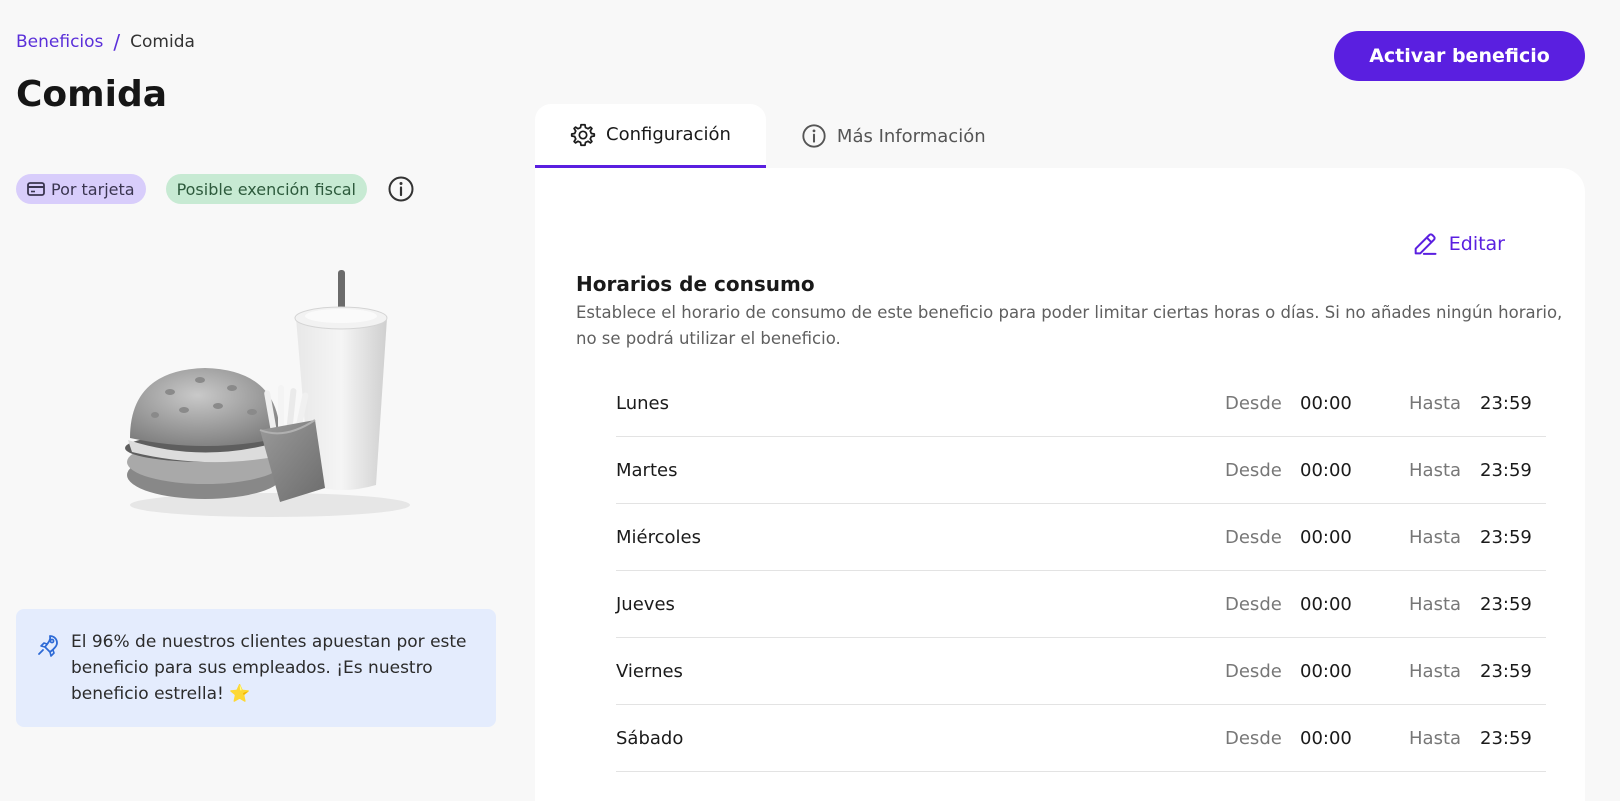 The width and height of the screenshot is (1620, 801). I want to click on day-label: Lunes, so click(642, 403).